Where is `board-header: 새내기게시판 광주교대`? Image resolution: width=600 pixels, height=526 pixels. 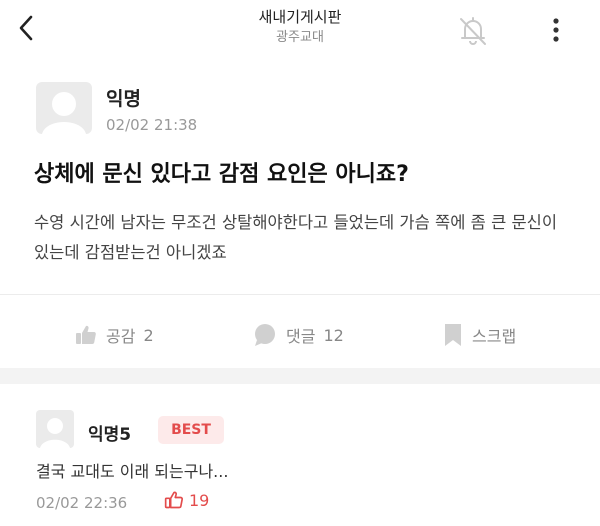
board-header: 새내기게시판 광주교대 is located at coordinates (300, 27).